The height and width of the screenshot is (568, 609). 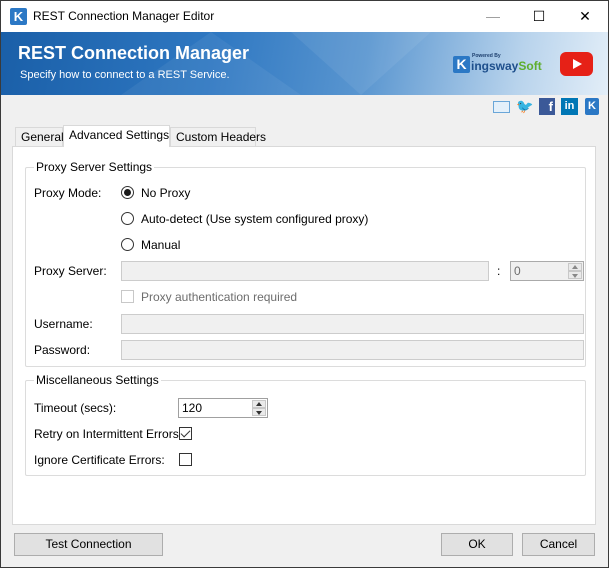 I want to click on ignore-cert-checkbox, so click(x=185, y=459).